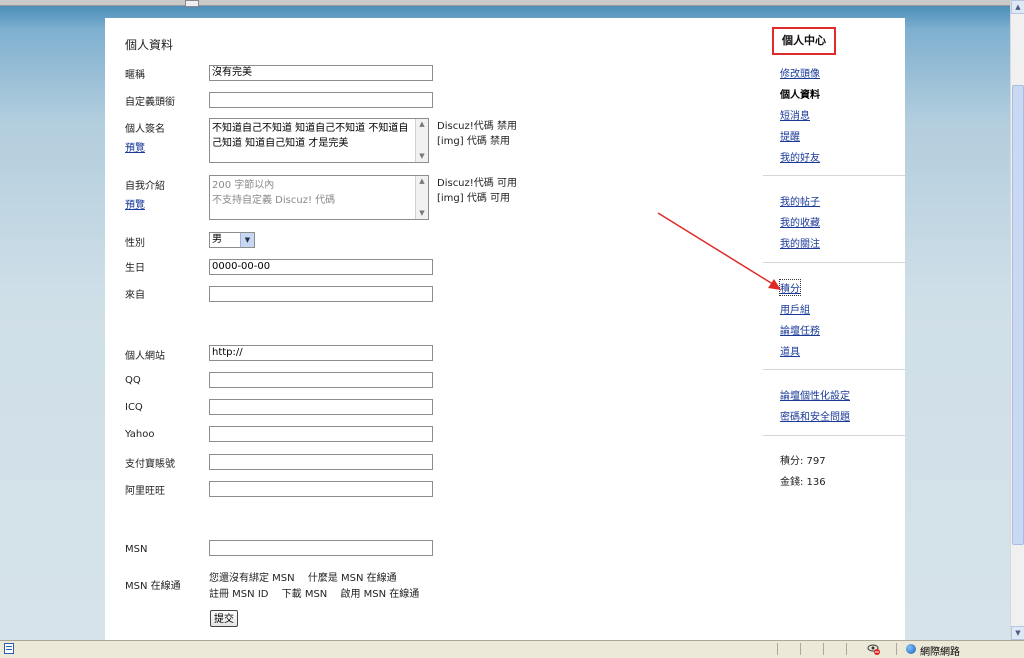 Image resolution: width=1024 pixels, height=658 pixels. Describe the element at coordinates (135, 295) in the screenshot. I see `from-label: 來自` at that location.